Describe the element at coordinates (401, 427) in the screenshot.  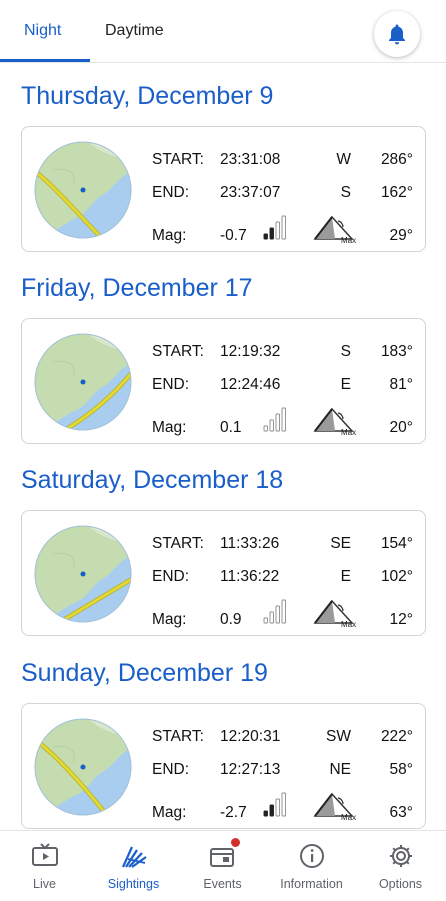
I see `max-elevation-value: 20°` at that location.